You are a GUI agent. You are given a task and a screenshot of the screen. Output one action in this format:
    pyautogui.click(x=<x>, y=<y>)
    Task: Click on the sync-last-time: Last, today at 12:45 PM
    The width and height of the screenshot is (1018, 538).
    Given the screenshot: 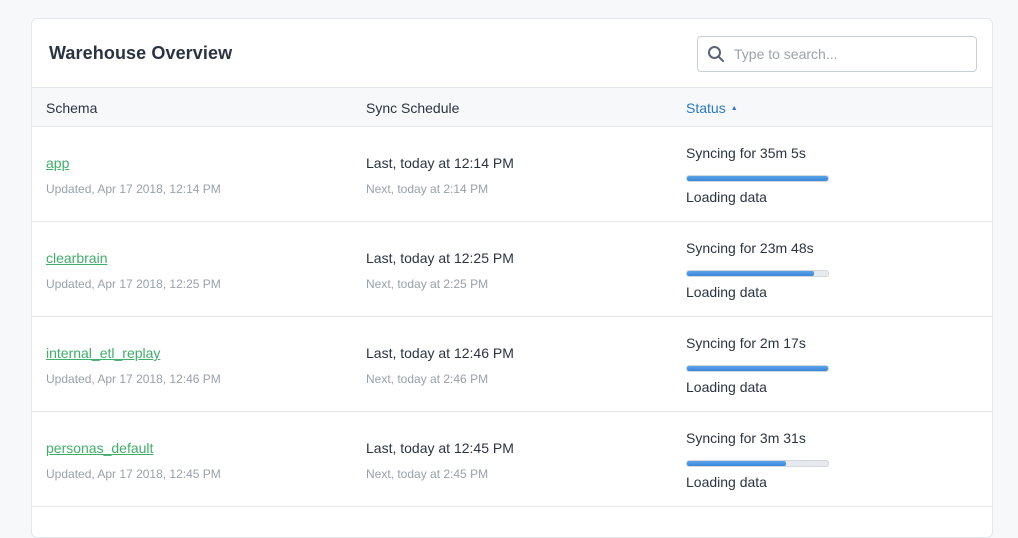 What is the action you would take?
    pyautogui.click(x=440, y=448)
    